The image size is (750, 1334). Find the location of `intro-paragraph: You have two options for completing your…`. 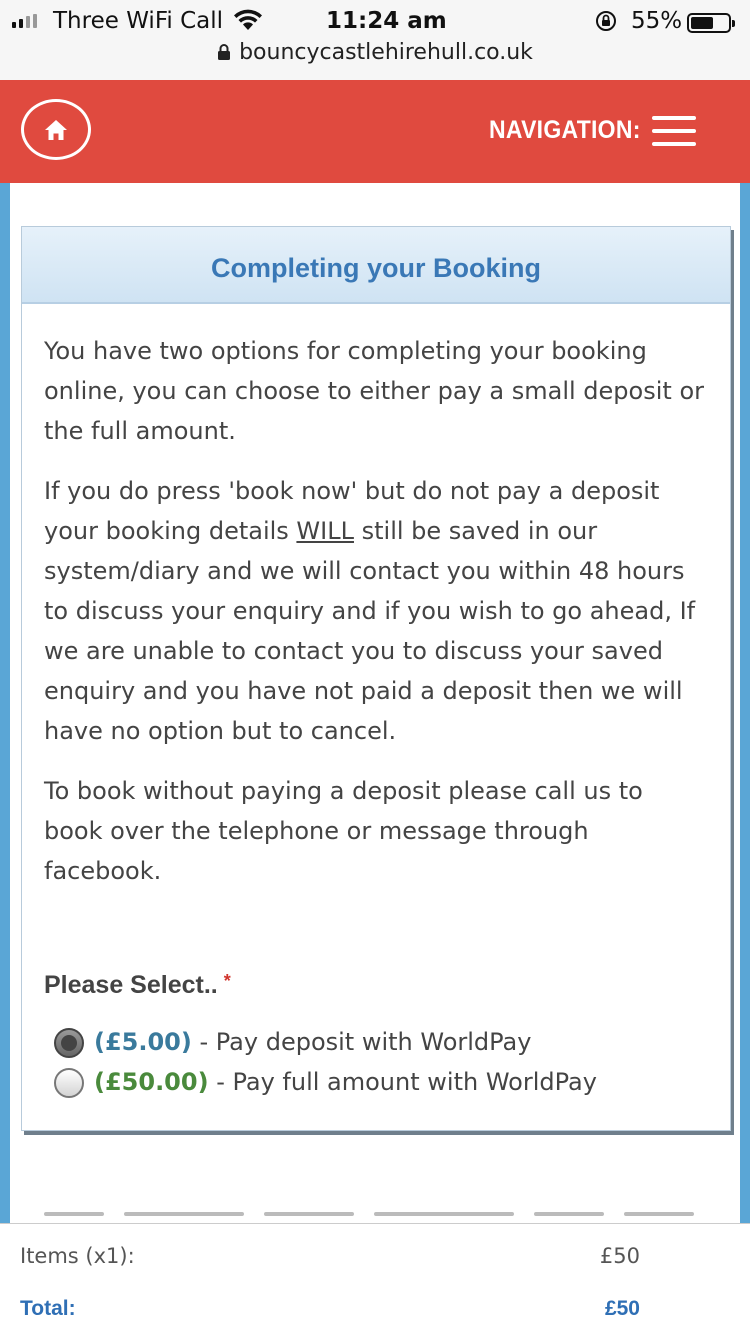

intro-paragraph: You have two options for completing your… is located at coordinates (374, 391).